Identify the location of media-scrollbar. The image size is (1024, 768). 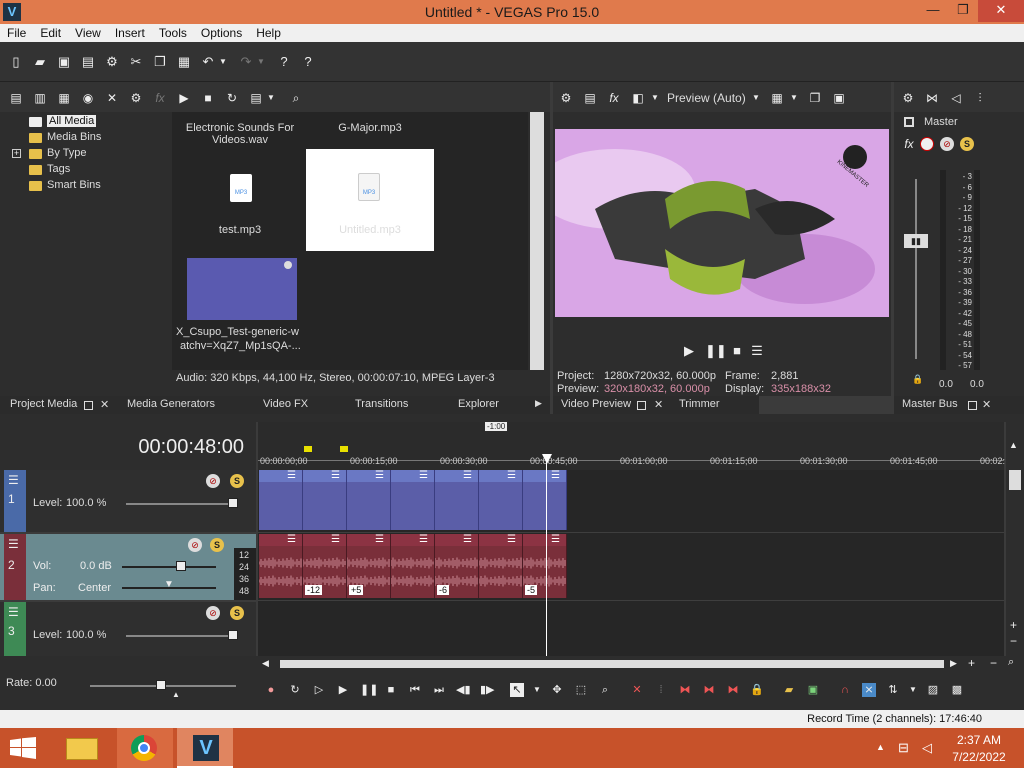
(537, 241).